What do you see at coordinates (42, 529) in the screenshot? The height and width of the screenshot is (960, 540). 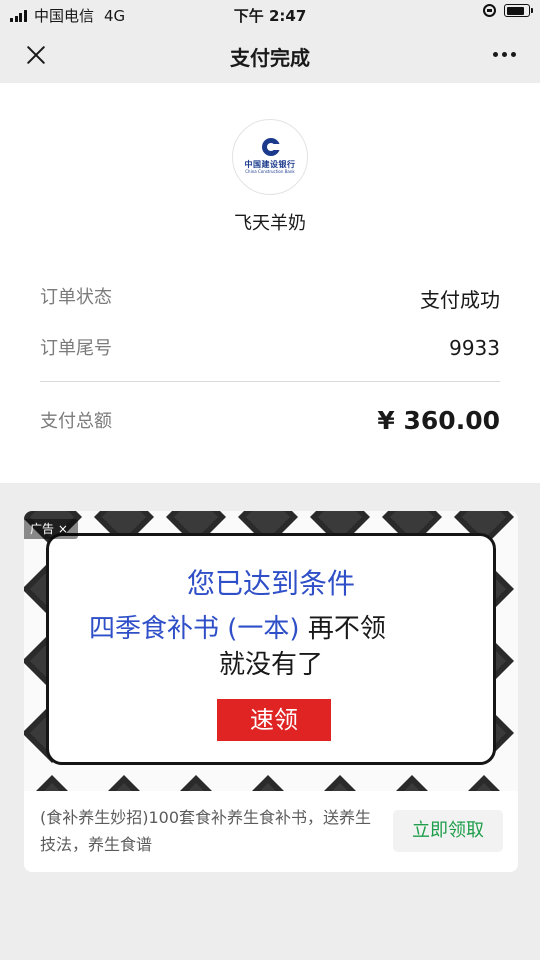 I see `ad-tag-label: 广告` at bounding box center [42, 529].